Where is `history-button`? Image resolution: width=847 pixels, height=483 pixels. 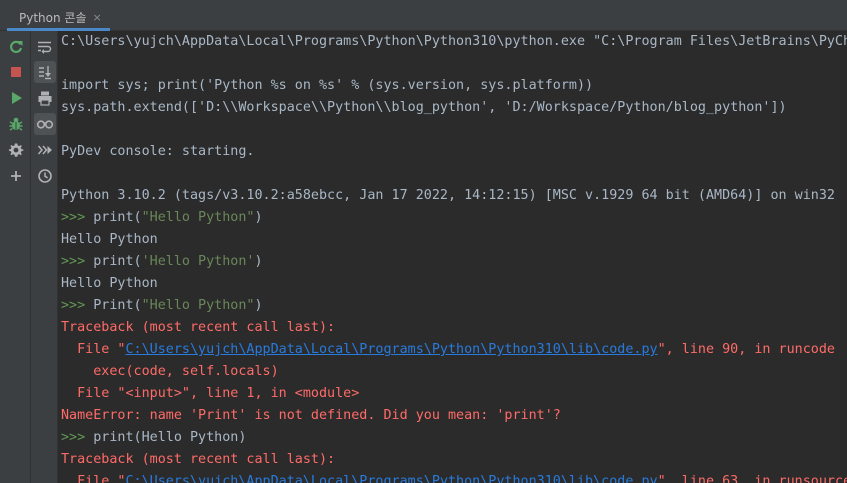 history-button is located at coordinates (45, 176).